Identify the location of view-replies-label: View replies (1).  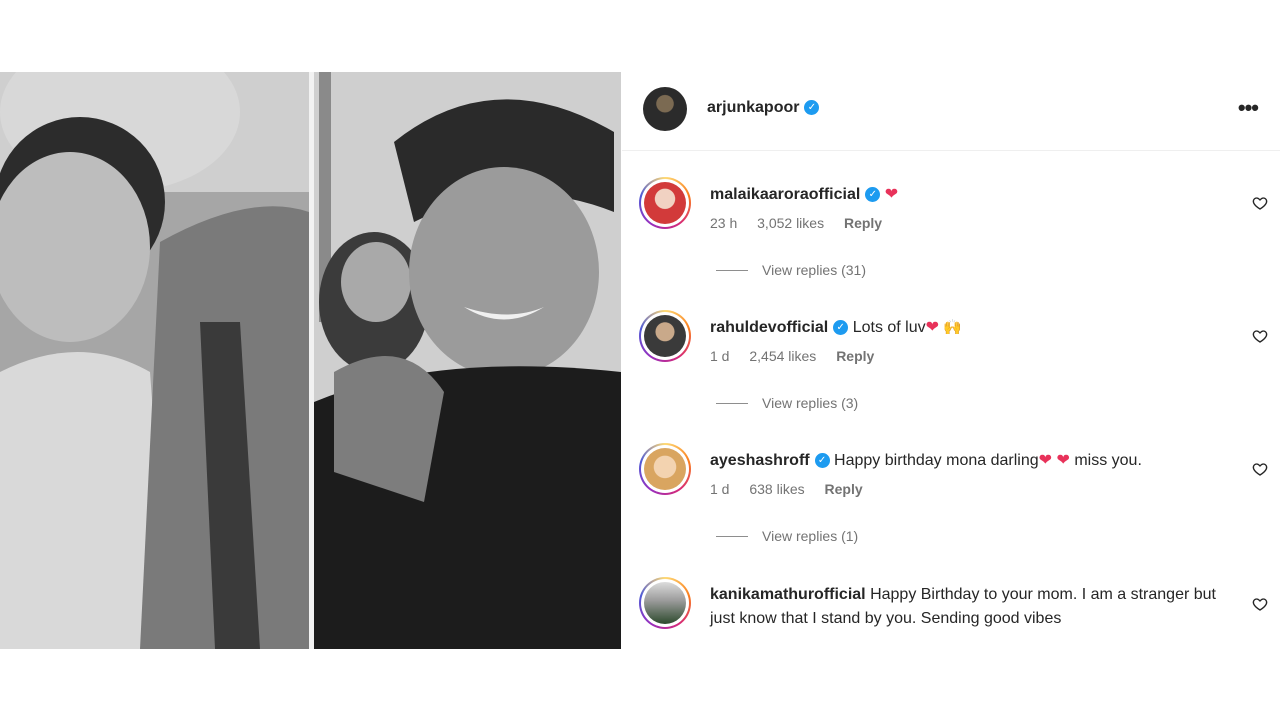
(810, 536).